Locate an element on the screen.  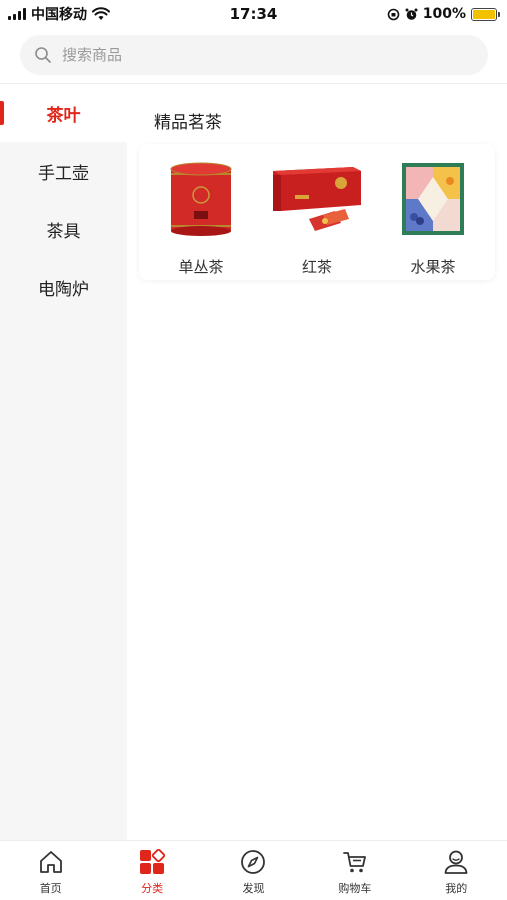
status-left: 中国移动 is located at coordinates (59, 14).